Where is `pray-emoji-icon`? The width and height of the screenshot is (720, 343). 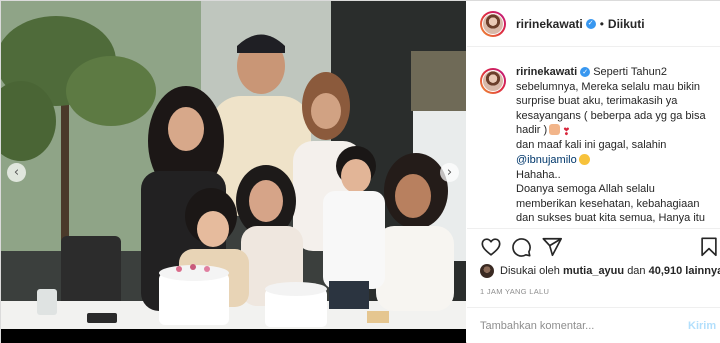
pray-emoji-icon is located at coordinates (555, 130).